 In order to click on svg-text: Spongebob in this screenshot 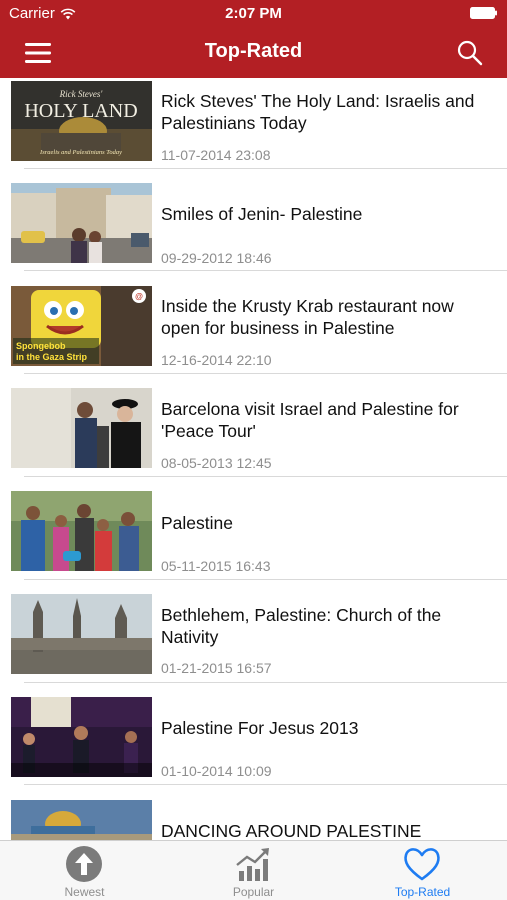, I will do `click(41, 346)`.